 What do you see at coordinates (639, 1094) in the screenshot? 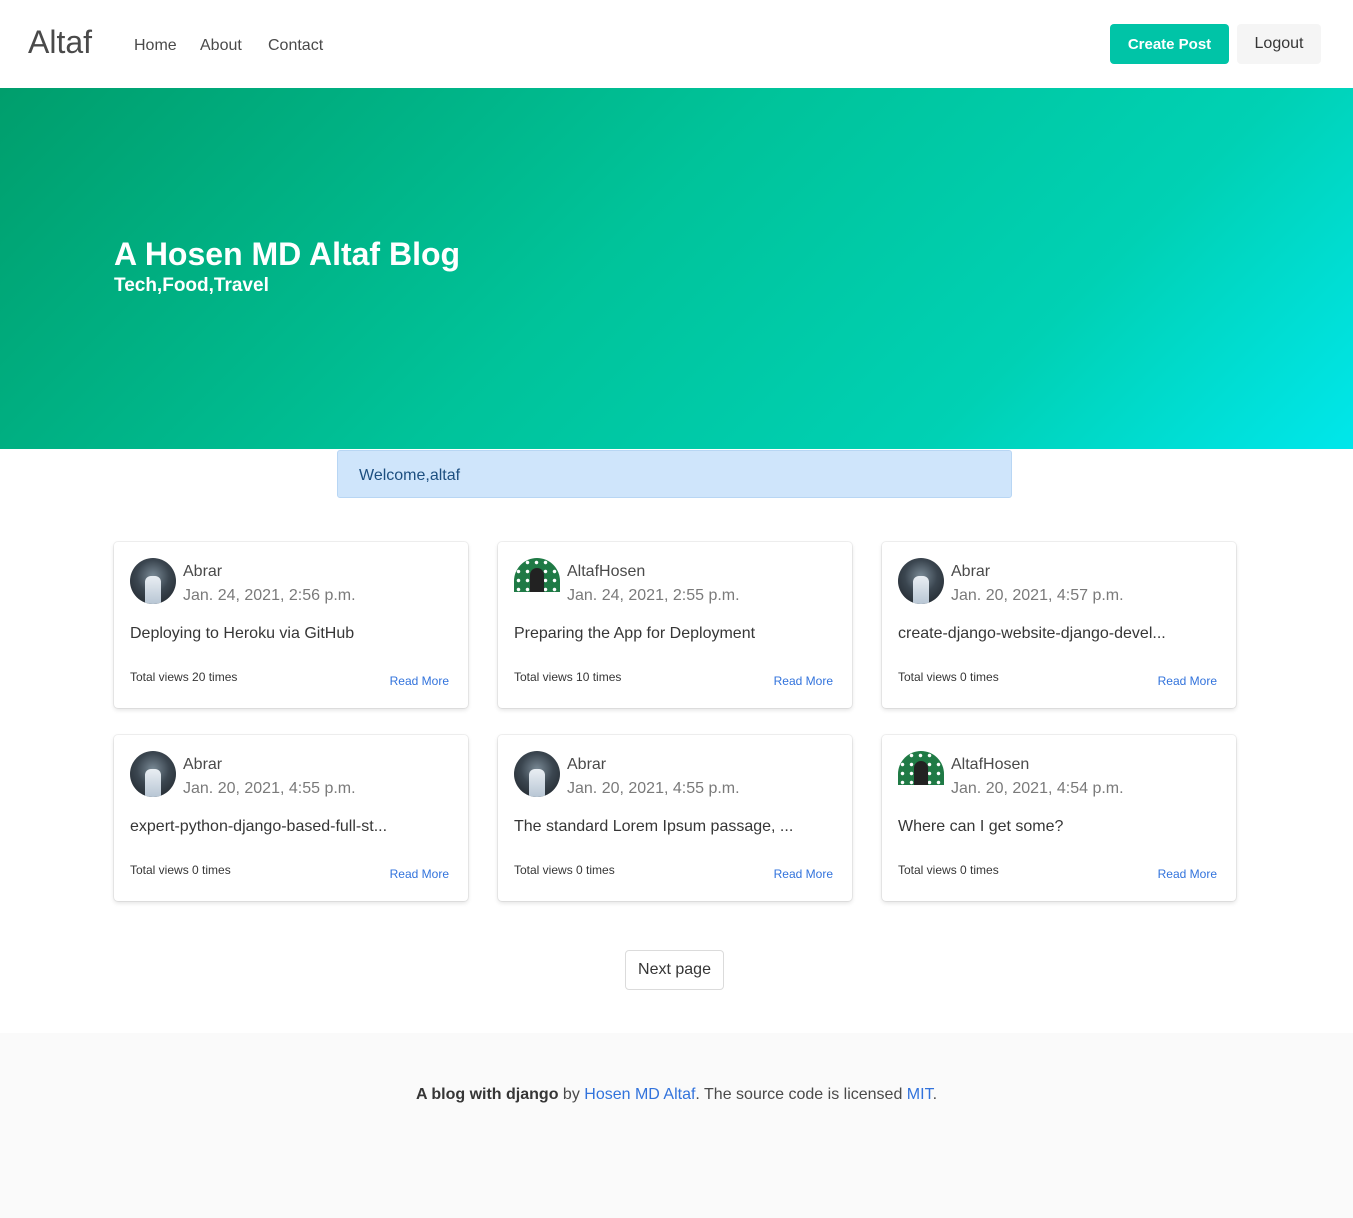
I see `footer-author-link: Hosen MD Altaf` at bounding box center [639, 1094].